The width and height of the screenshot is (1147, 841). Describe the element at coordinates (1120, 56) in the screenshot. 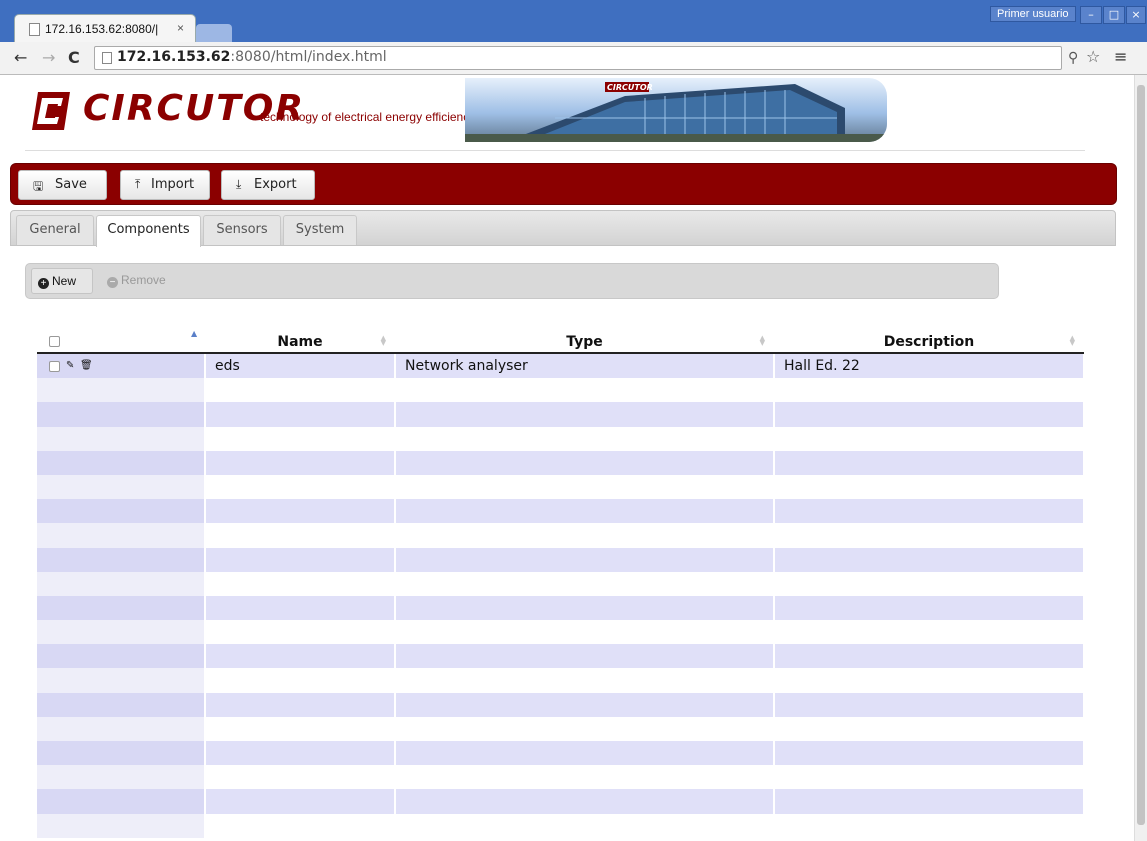

I see `menu-icon: ≡` at that location.